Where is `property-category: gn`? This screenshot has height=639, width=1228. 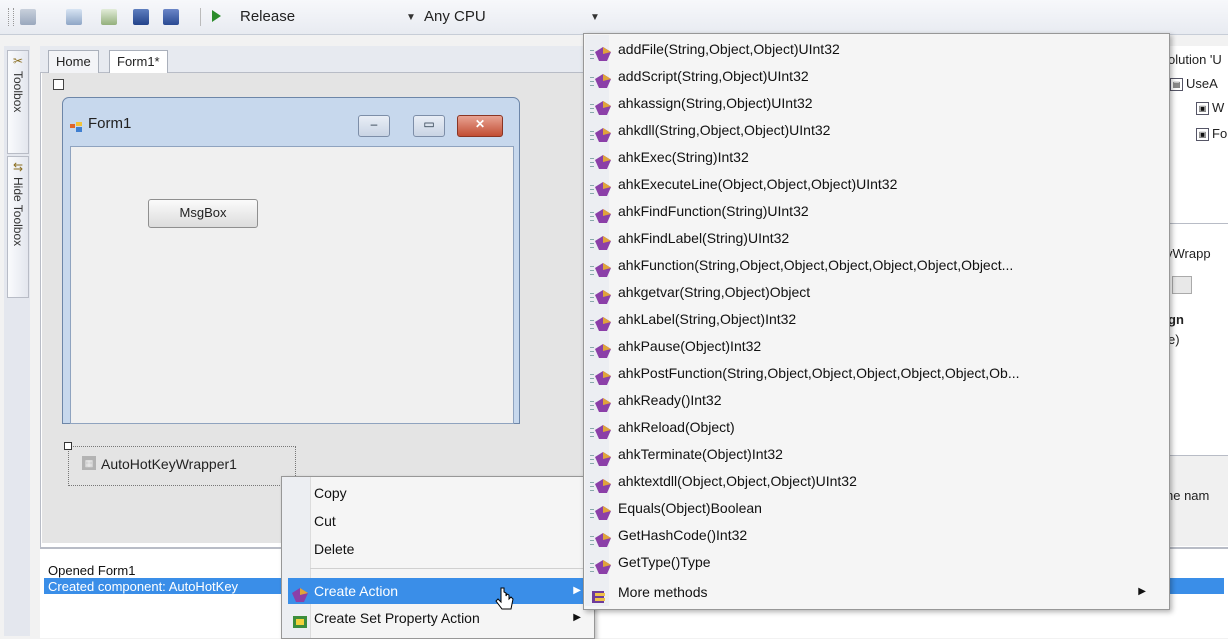
property-category: gn is located at coordinates (1176, 319).